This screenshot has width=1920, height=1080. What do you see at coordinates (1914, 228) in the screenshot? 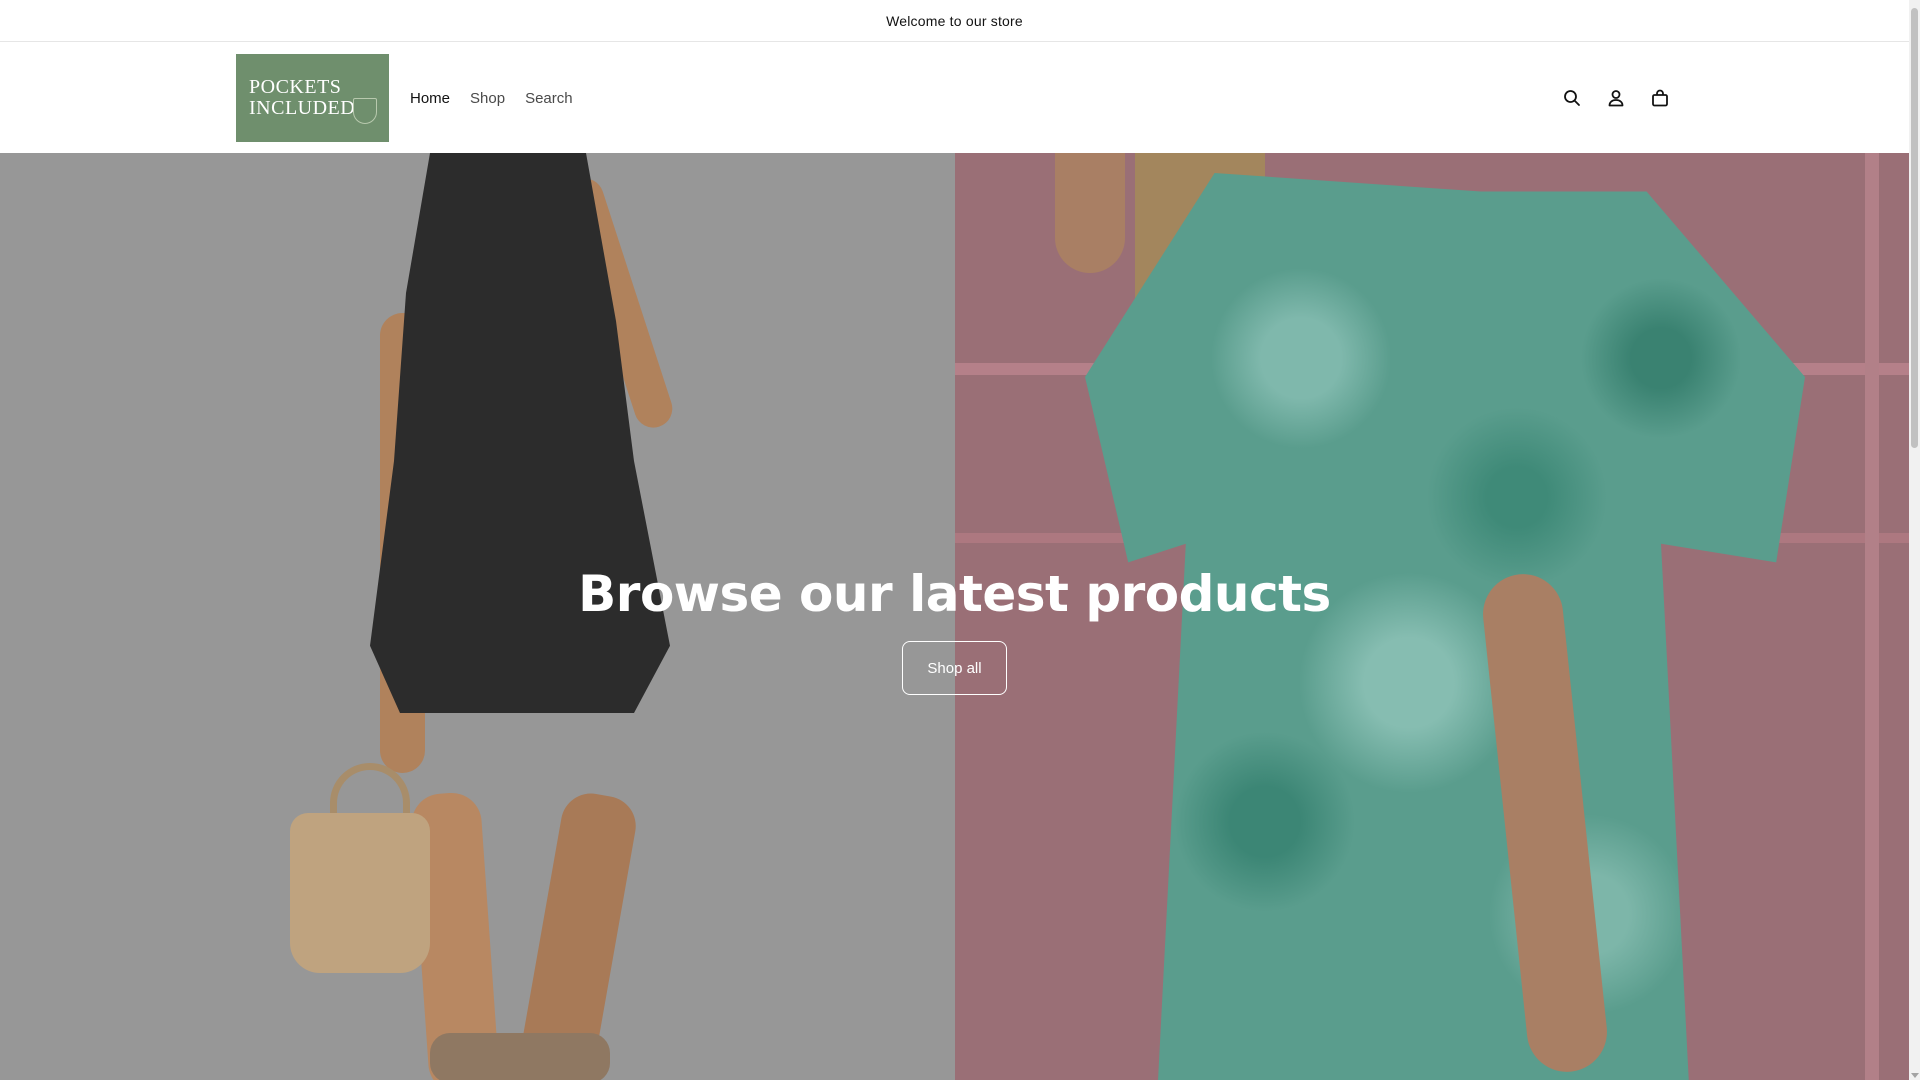
I see `scroll-thumb` at bounding box center [1914, 228].